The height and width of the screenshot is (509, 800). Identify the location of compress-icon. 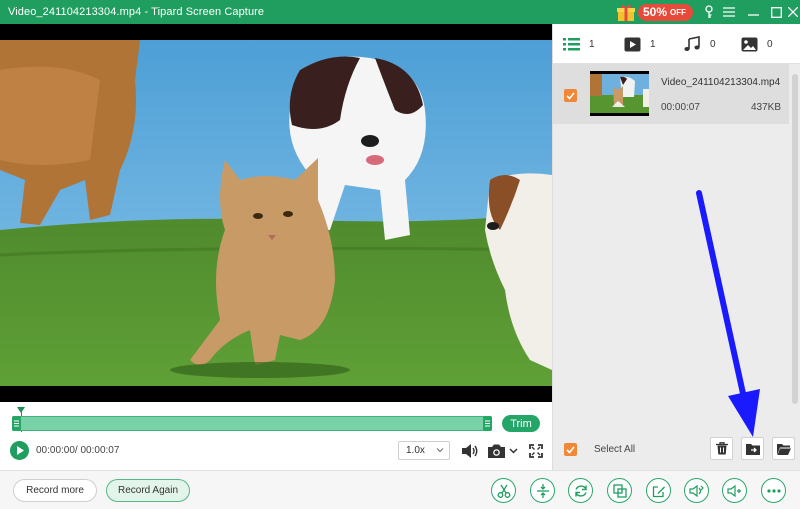
(542, 490).